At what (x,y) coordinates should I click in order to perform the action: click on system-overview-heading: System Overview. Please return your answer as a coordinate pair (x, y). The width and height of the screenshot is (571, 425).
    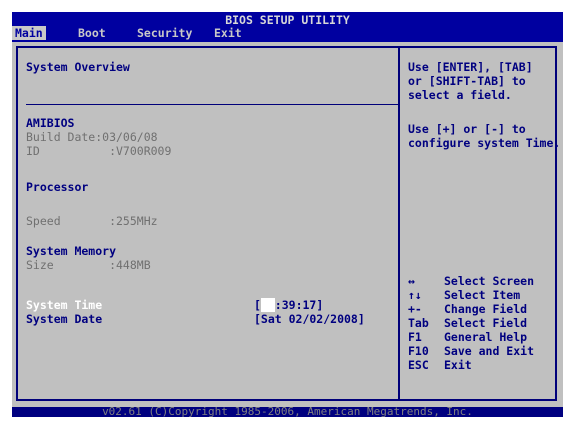
    Looking at the image, I should click on (78, 67).